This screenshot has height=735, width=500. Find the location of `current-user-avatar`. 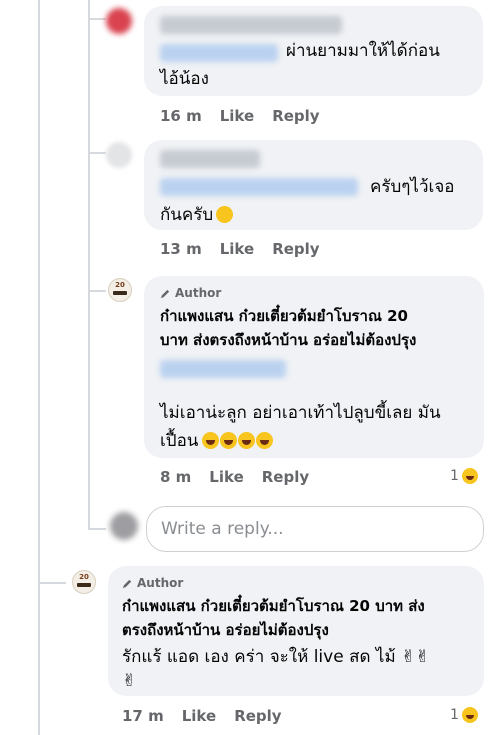

current-user-avatar is located at coordinates (124, 526).